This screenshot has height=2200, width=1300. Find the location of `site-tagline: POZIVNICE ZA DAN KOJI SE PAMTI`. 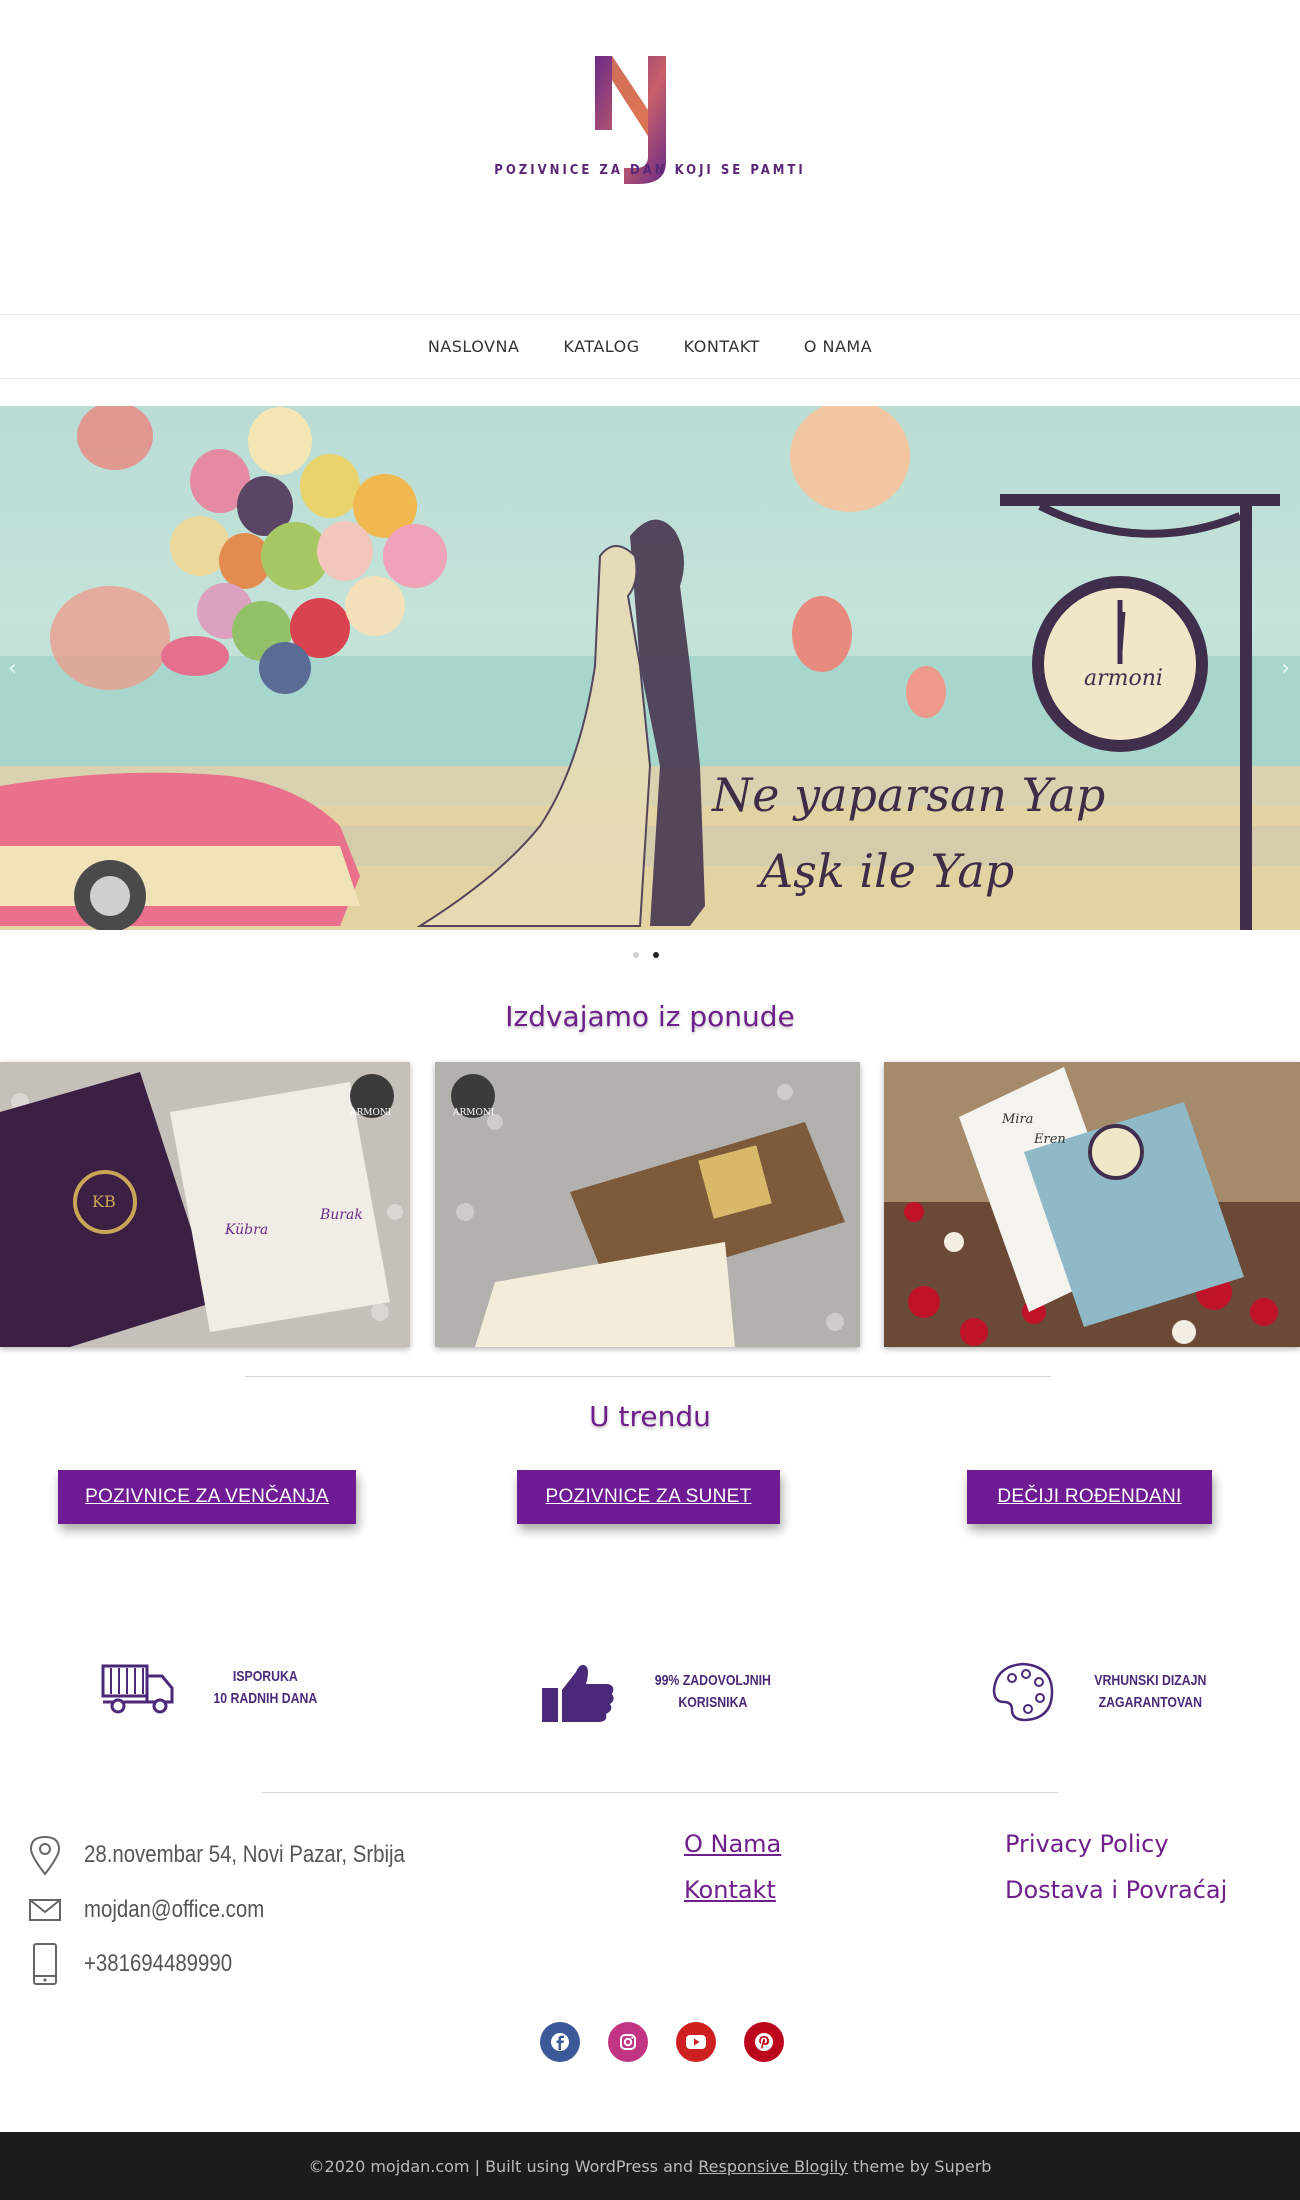

site-tagline: POZIVNICE ZA DAN KOJI SE PAMTI is located at coordinates (650, 170).